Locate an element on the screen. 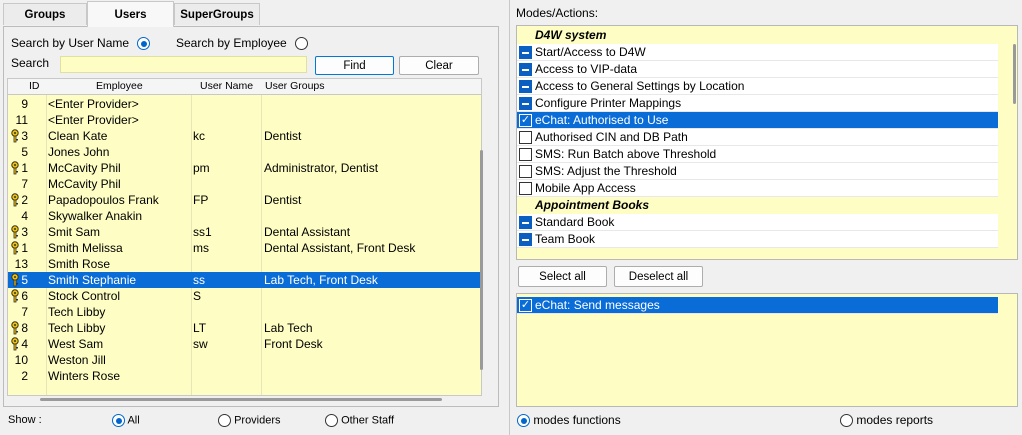 This screenshot has height=435, width=1022. mode-label: Access to General Settings by Location is located at coordinates (640, 86).